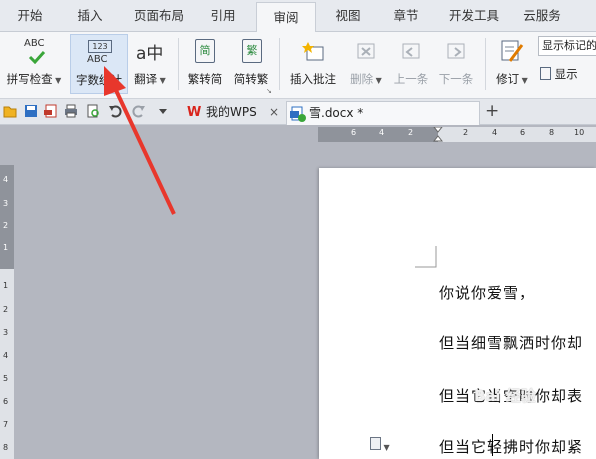 The width and height of the screenshot is (596, 459). Describe the element at coordinates (140, 140) in the screenshot. I see `annotation-arrow` at that location.